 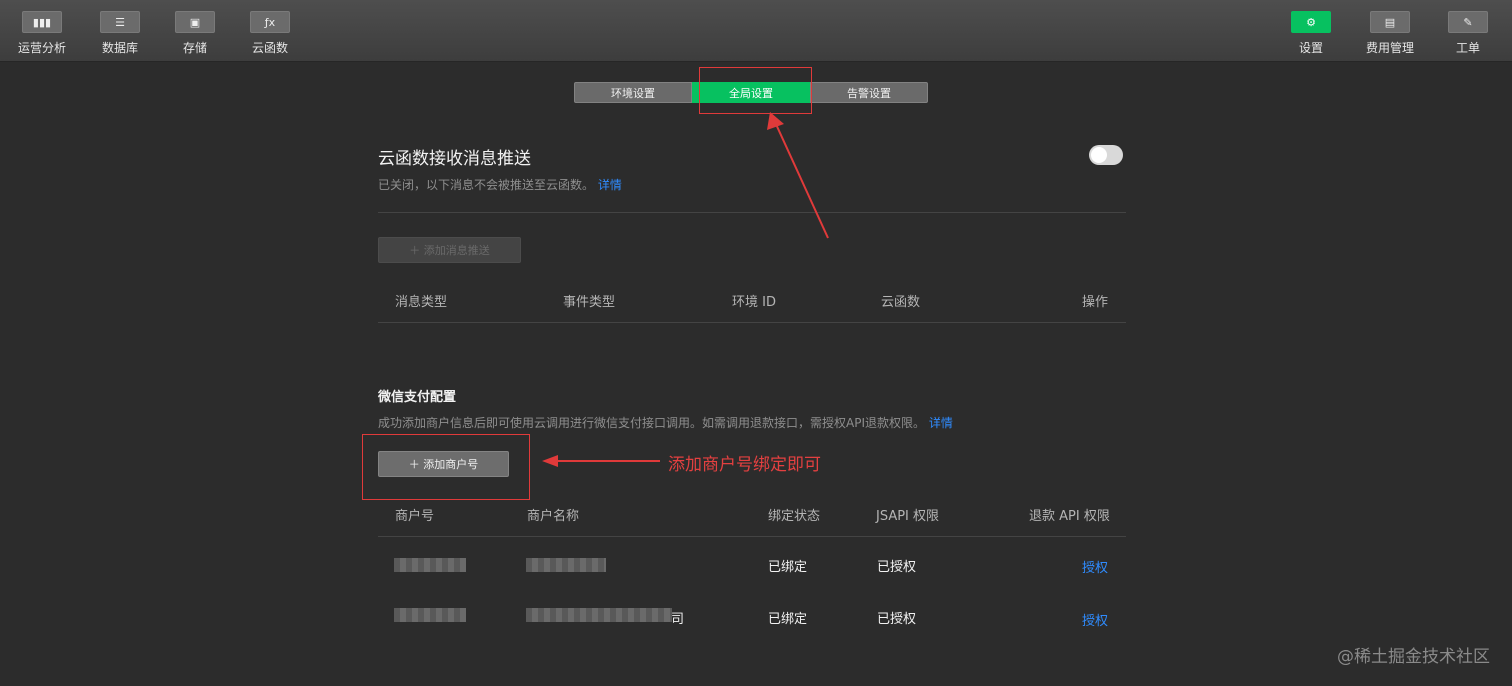 What do you see at coordinates (550, 461) in the screenshot?
I see `arrow-head-merchant` at bounding box center [550, 461].